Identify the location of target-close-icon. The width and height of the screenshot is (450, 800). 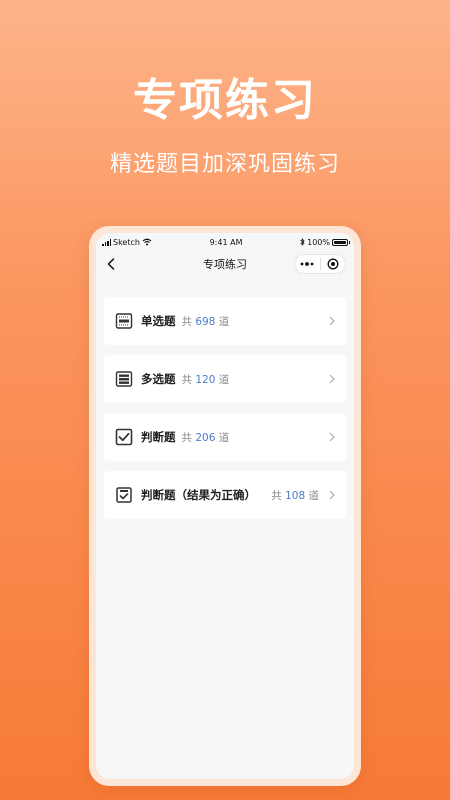
(333, 264).